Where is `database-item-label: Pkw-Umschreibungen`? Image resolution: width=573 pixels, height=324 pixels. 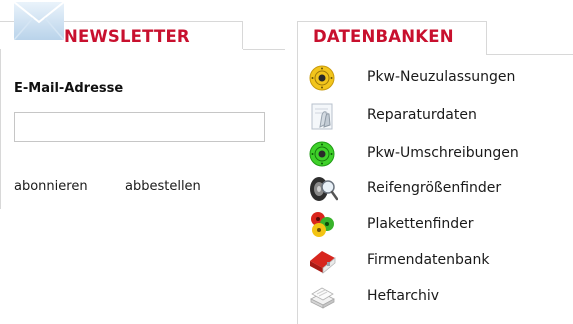 database-item-label: Pkw-Umschreibungen is located at coordinates (443, 153).